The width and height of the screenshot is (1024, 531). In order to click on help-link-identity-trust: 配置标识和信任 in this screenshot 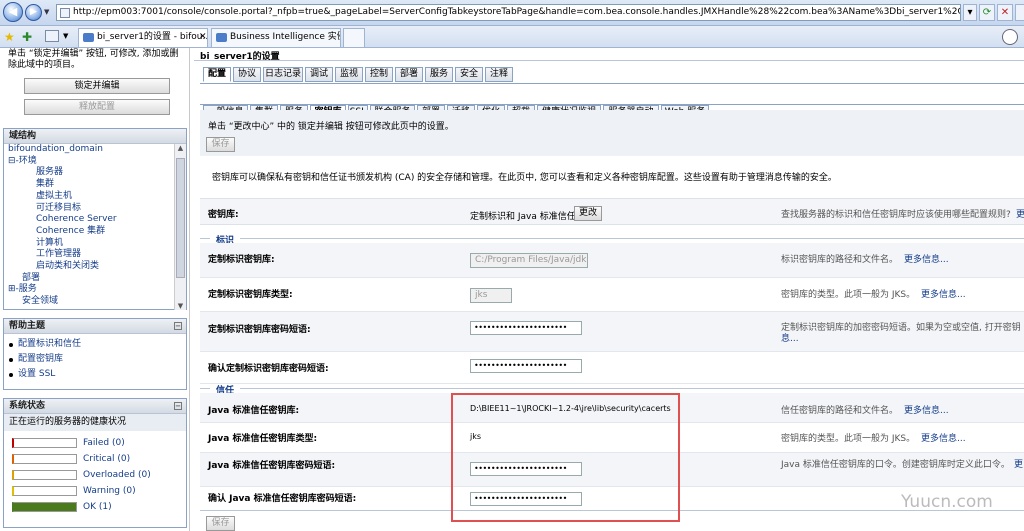, I will do `click(95, 344)`.